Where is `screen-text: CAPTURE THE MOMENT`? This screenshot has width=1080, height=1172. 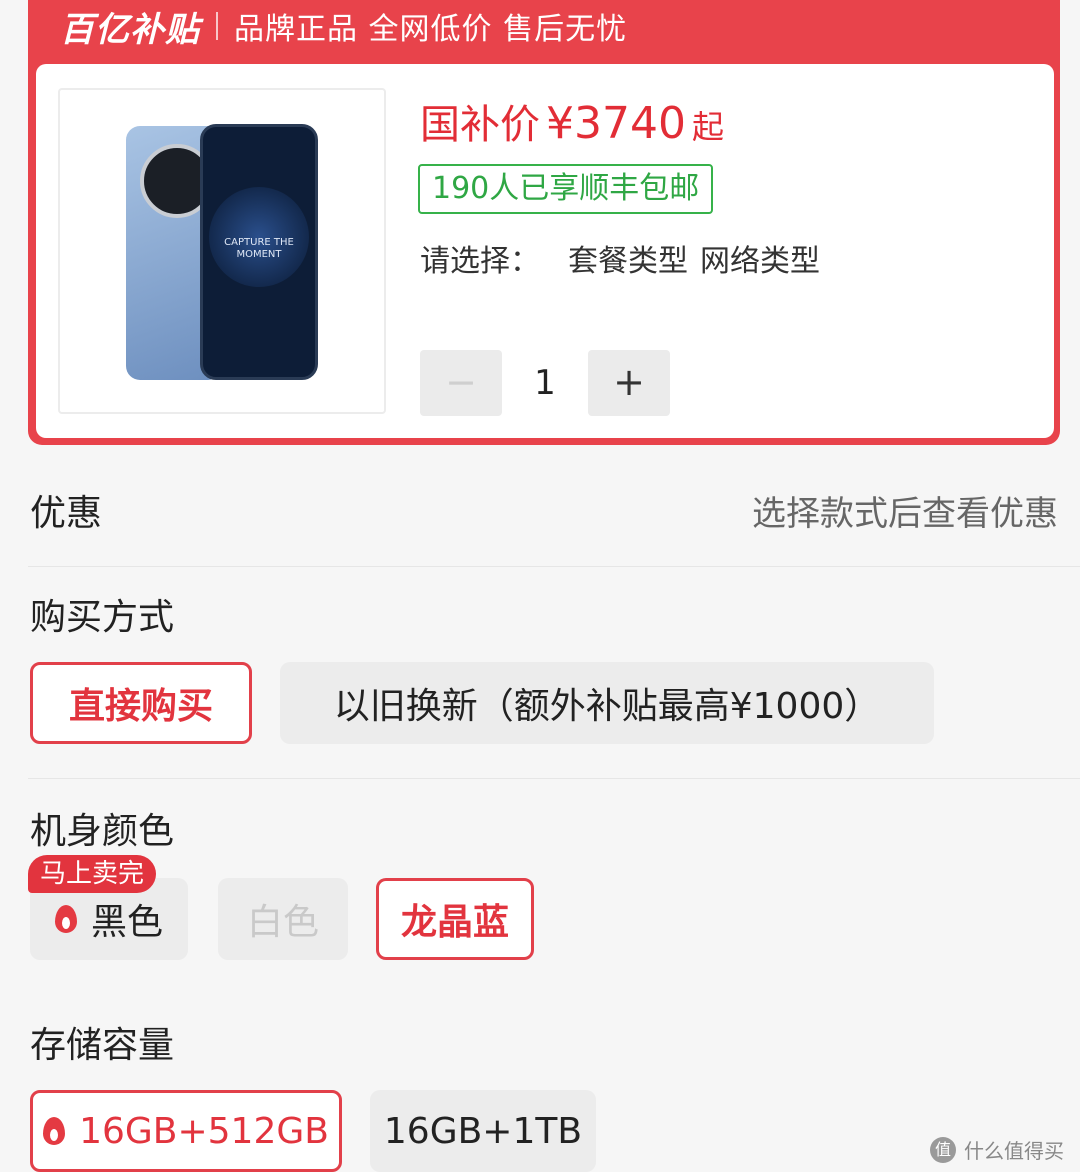 screen-text: CAPTURE THE MOMENT is located at coordinates (259, 248).